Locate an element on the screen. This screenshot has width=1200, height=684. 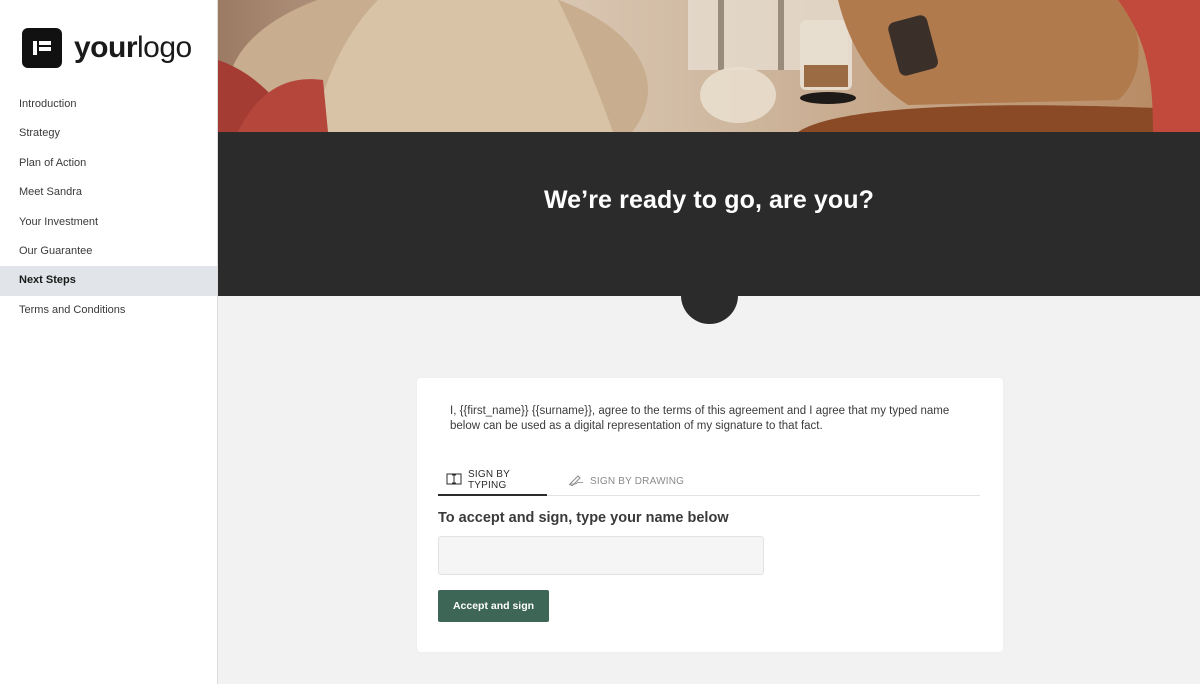
sidebar-item-next-steps: Next Steps is located at coordinates (108, 281).